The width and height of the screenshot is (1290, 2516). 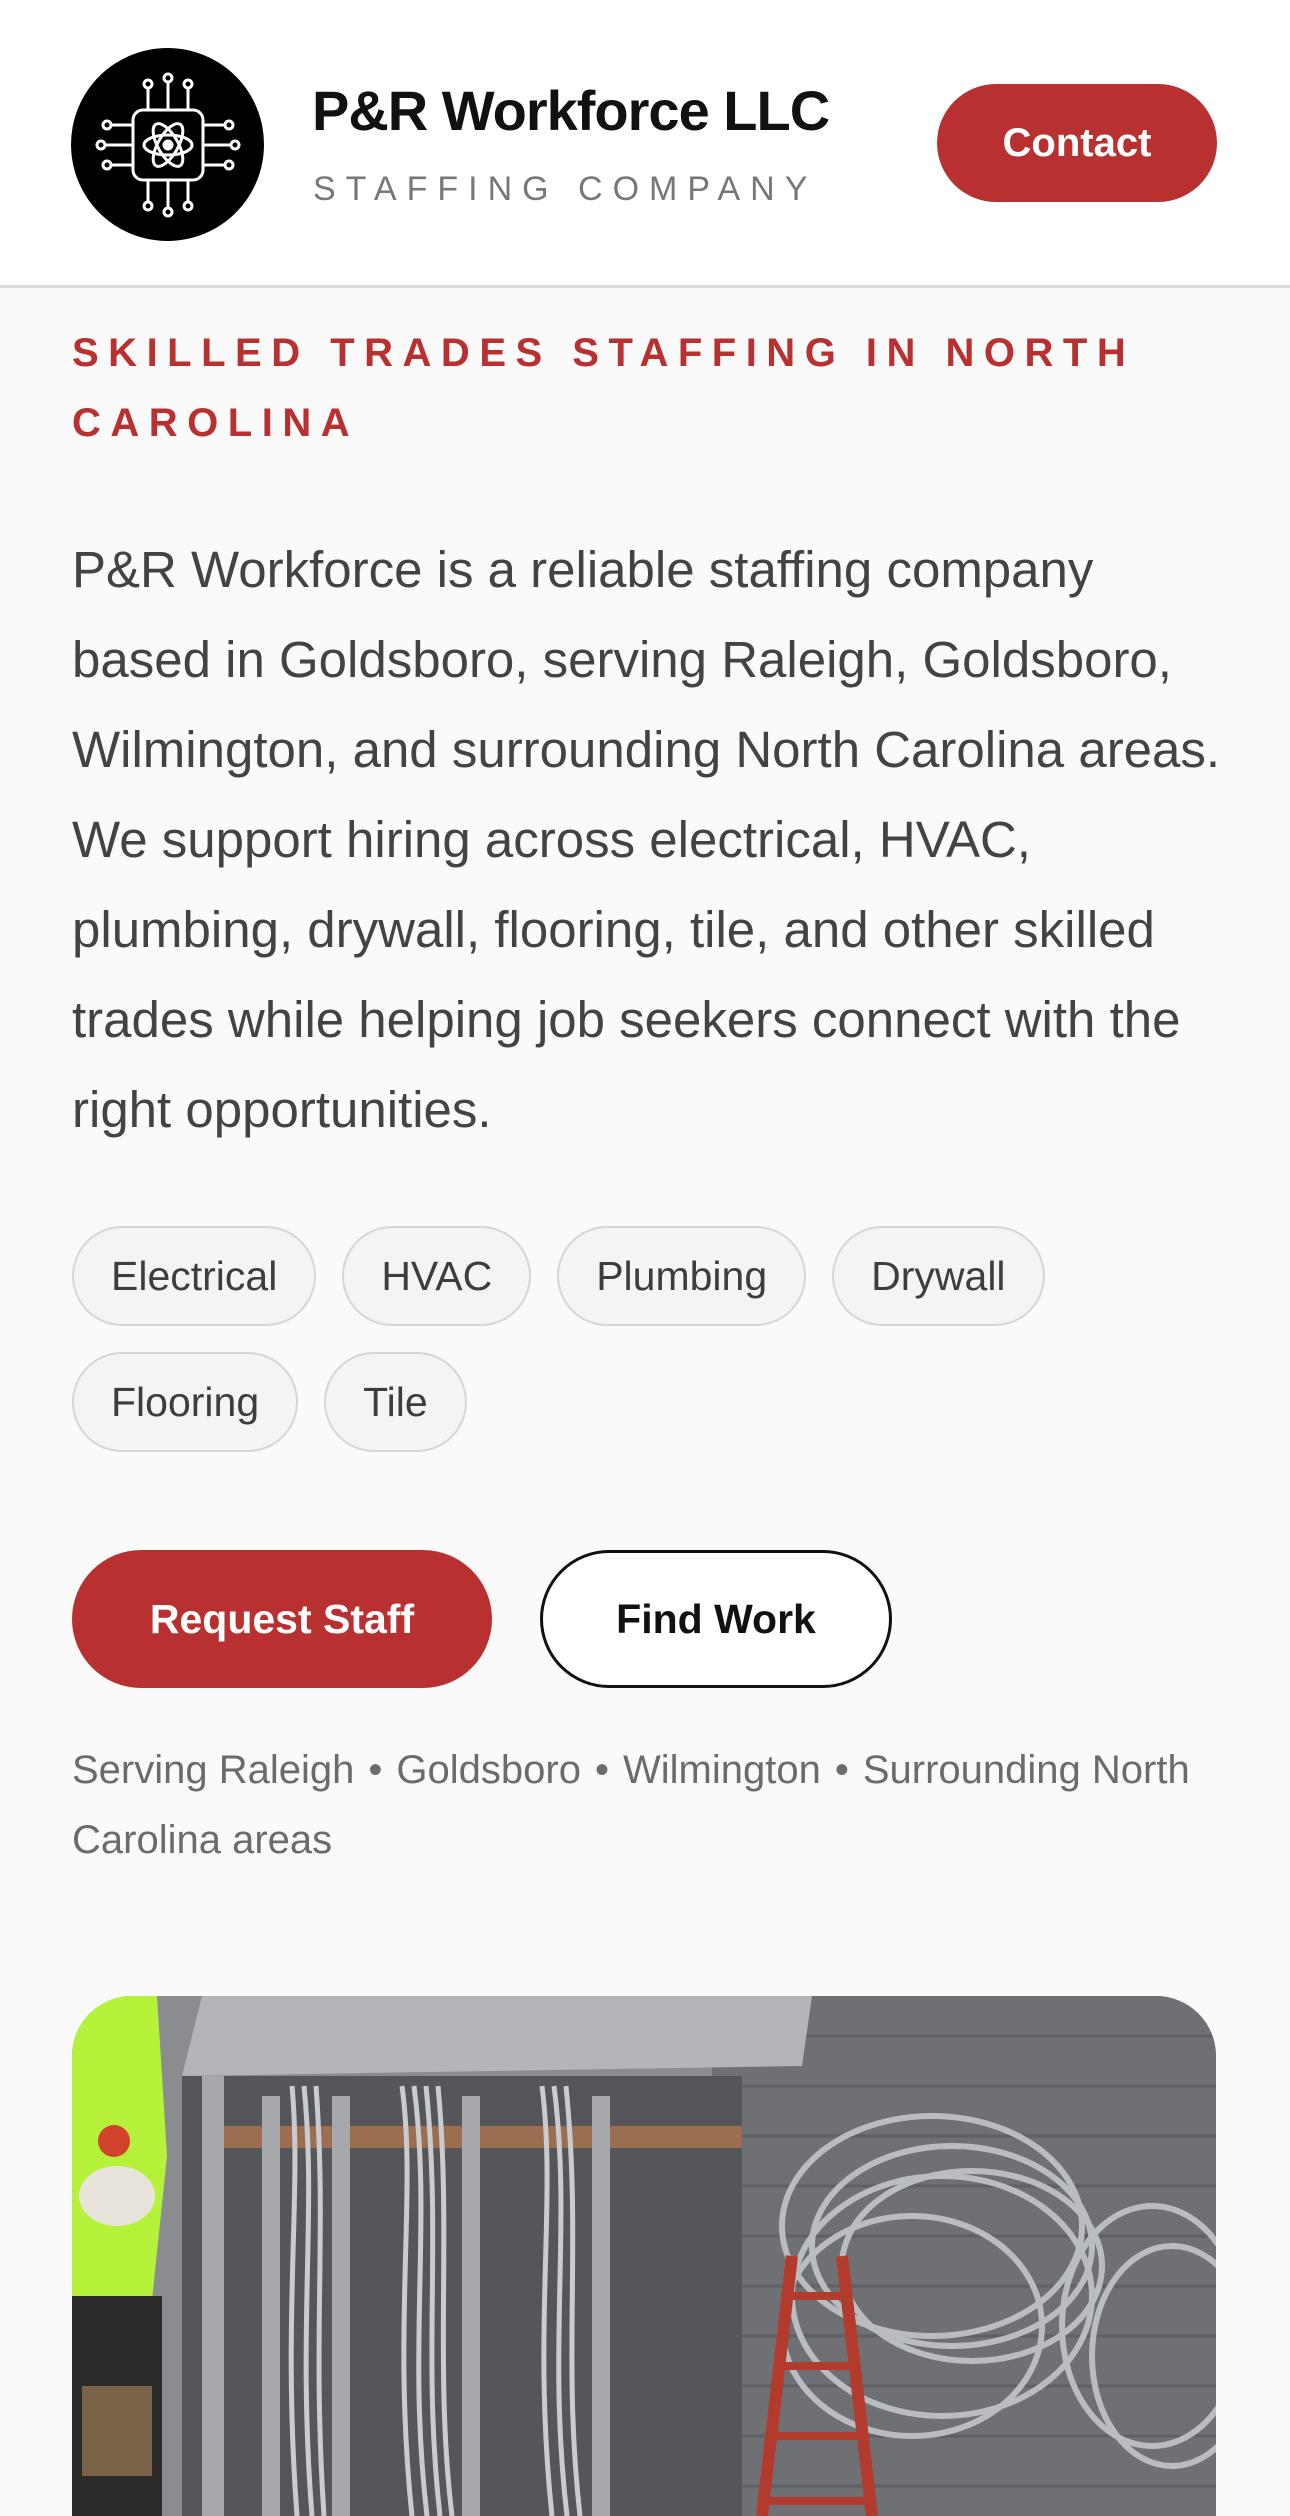 I want to click on request-staff-button: Request Staff, so click(x=282, y=1619).